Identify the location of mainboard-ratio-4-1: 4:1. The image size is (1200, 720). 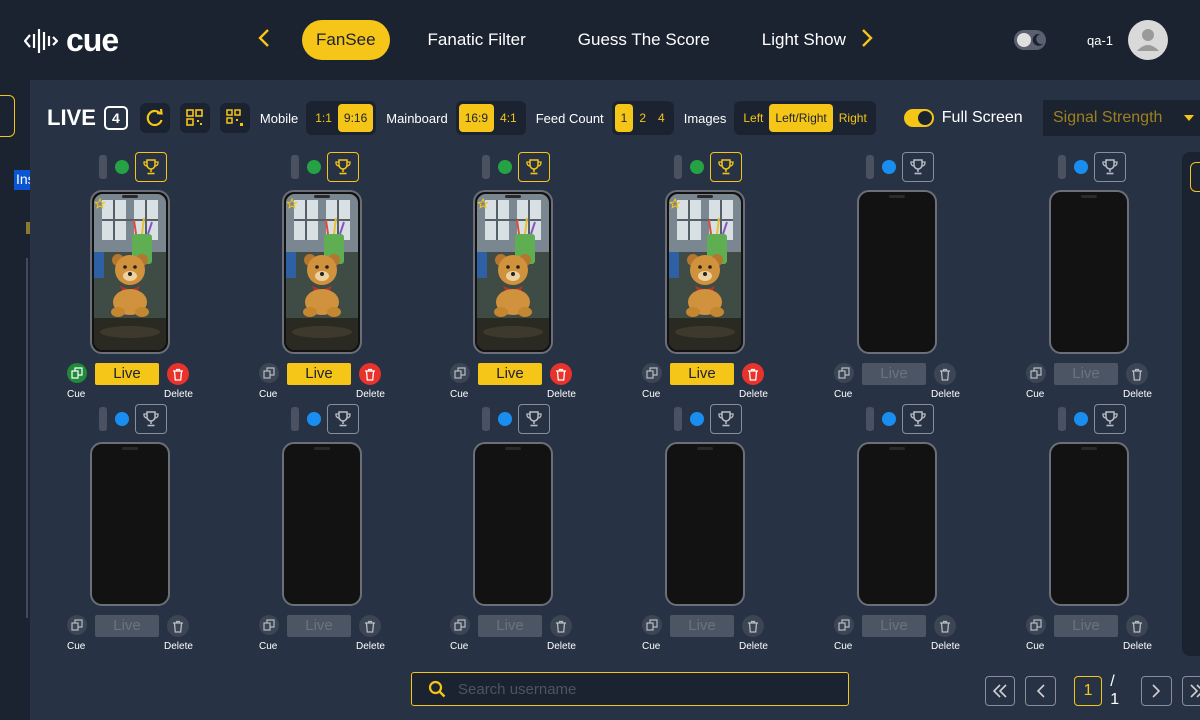
(508, 118).